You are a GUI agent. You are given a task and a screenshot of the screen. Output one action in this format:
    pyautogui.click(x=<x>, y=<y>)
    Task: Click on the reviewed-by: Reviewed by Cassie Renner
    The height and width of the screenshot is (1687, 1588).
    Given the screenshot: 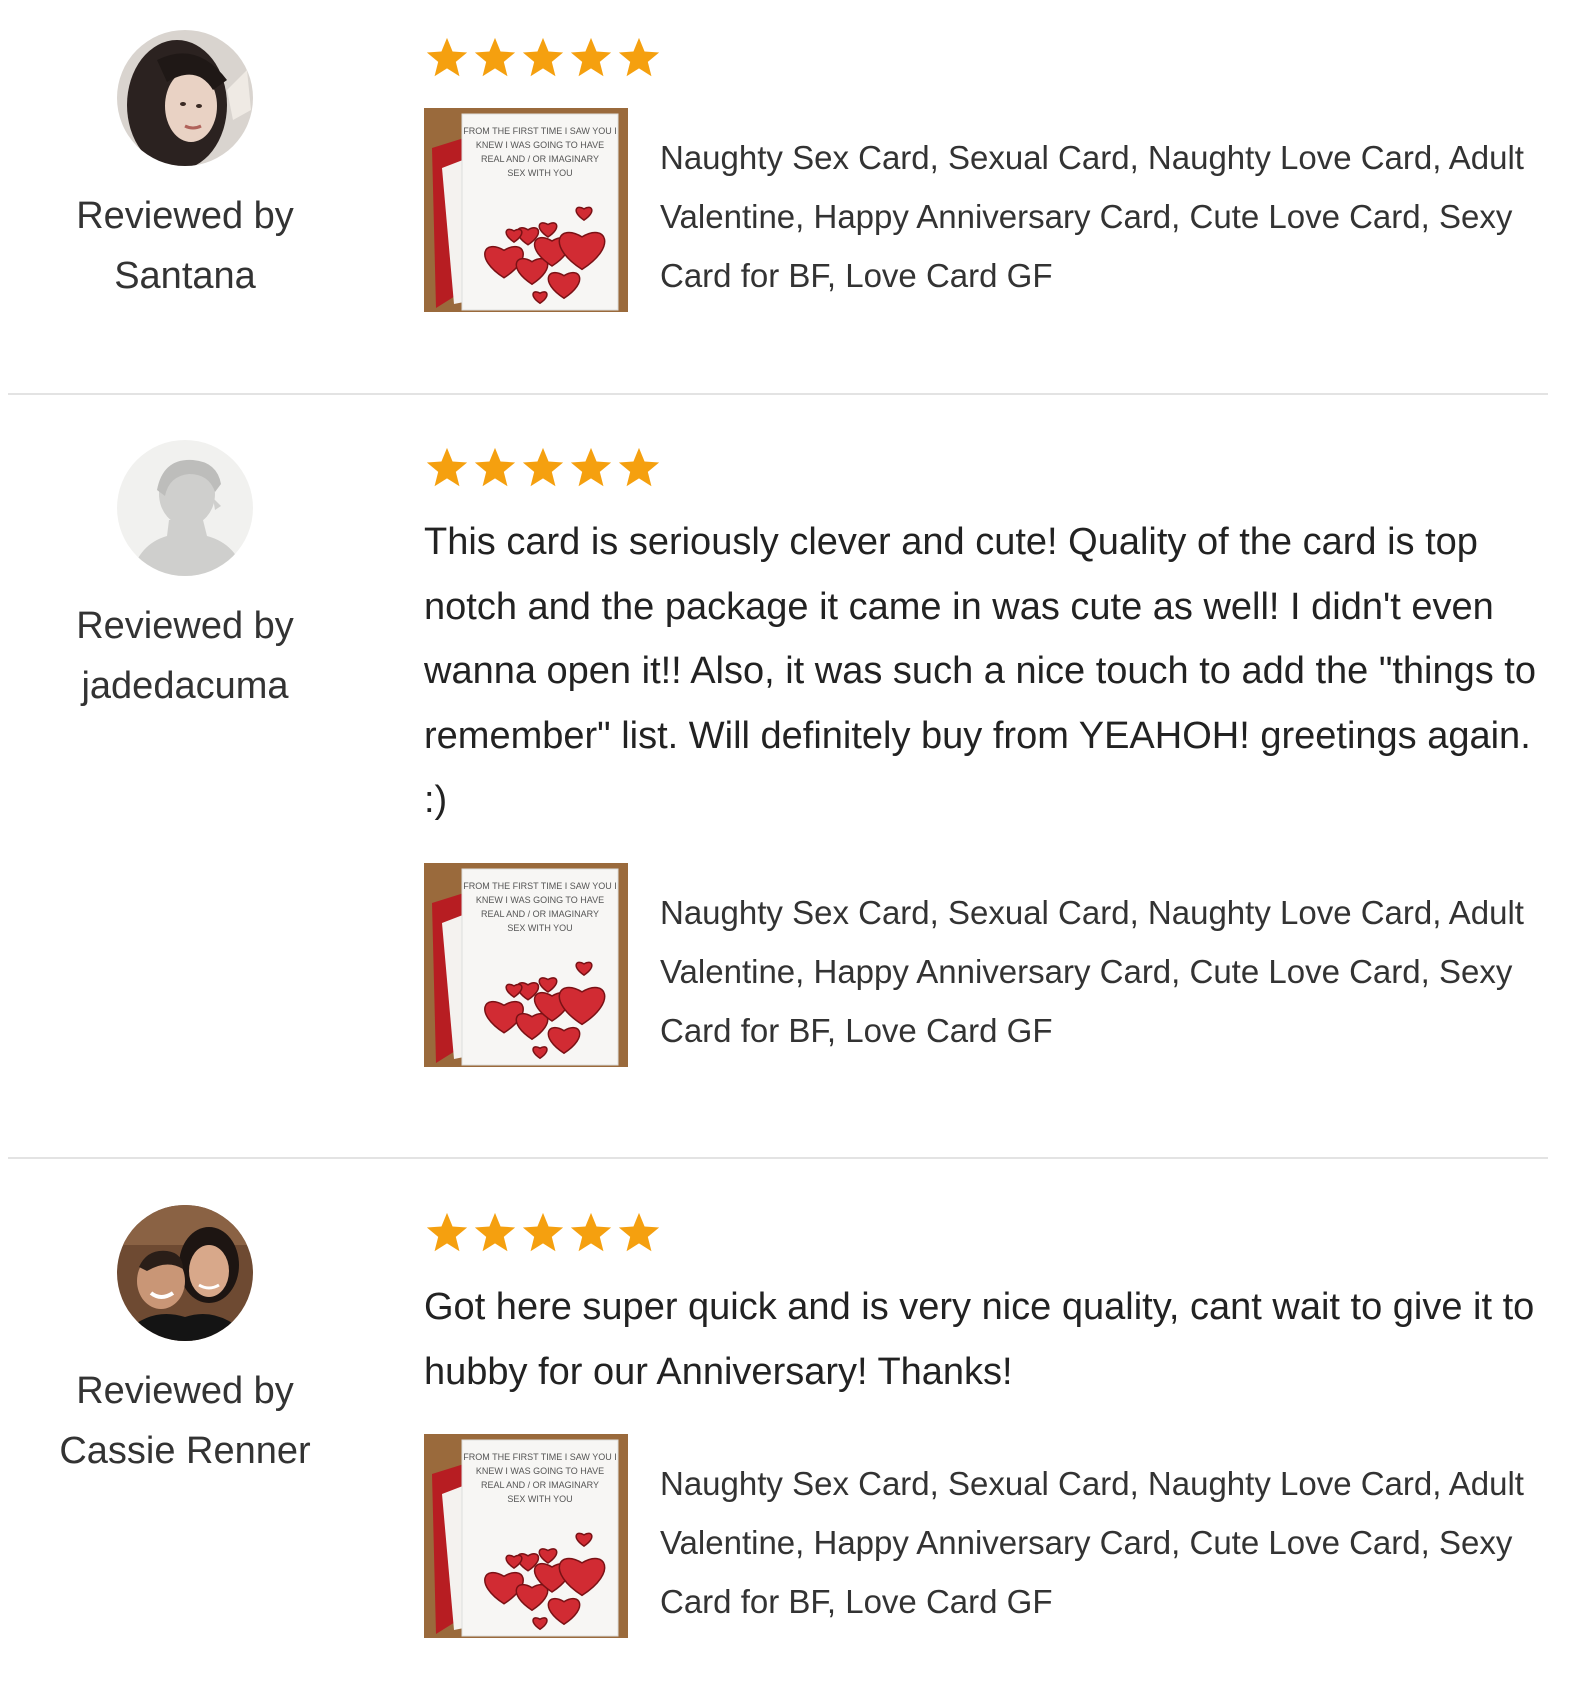 What is the action you would take?
    pyautogui.click(x=185, y=1421)
    